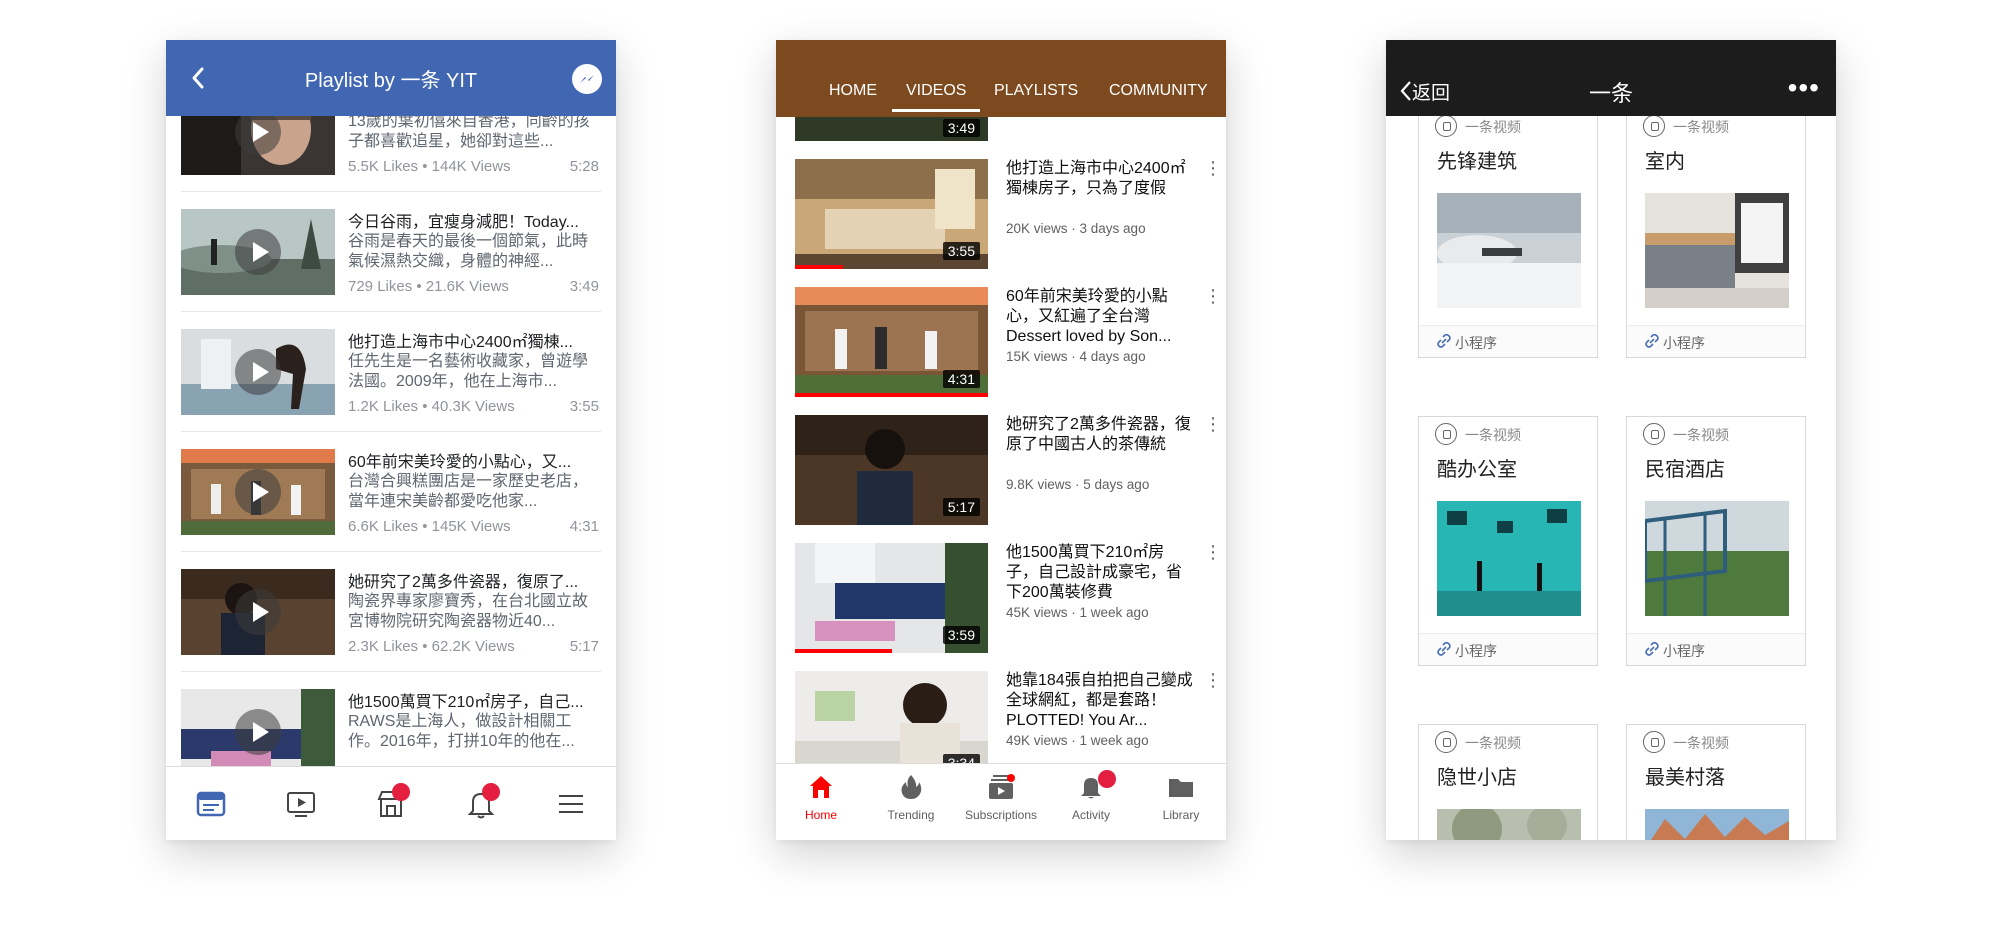 The width and height of the screenshot is (2000, 934). What do you see at coordinates (891, 470) in the screenshot?
I see `video-thumbnail: 5:17` at bounding box center [891, 470].